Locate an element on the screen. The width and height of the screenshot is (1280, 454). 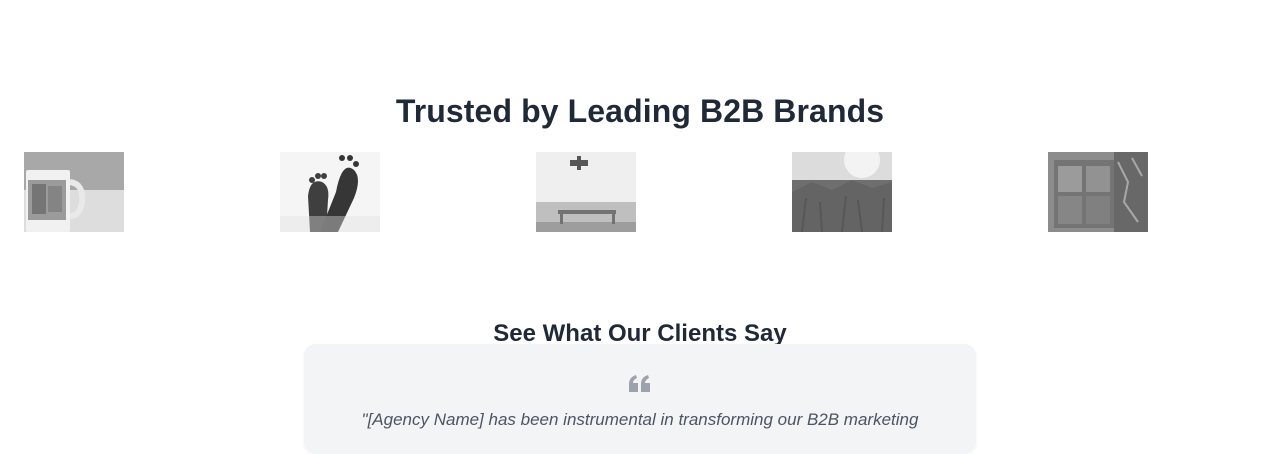
shed-photo-icon is located at coordinates (1098, 192).